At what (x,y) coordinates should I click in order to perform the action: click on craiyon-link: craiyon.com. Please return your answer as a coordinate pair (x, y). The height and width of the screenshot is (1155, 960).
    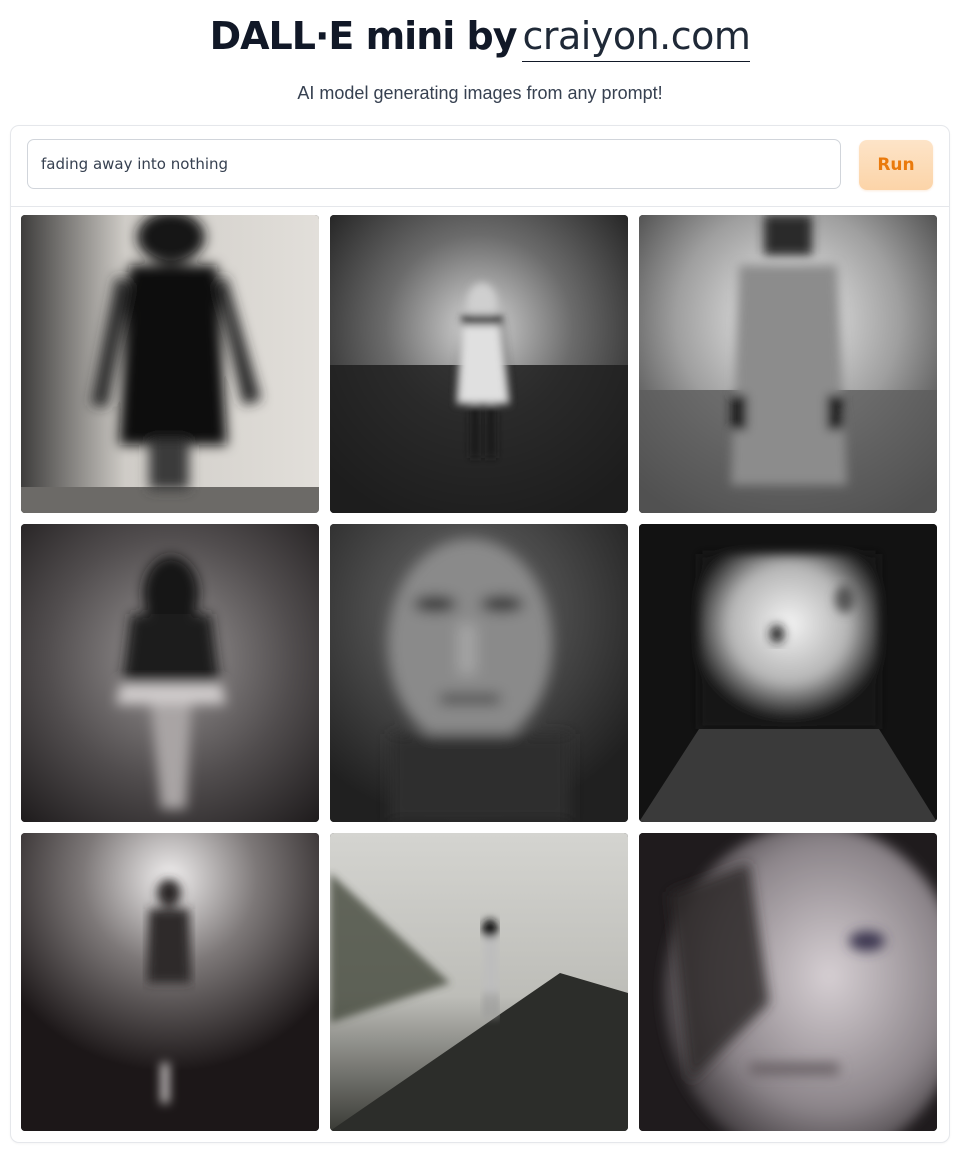
    Looking at the image, I should click on (636, 38).